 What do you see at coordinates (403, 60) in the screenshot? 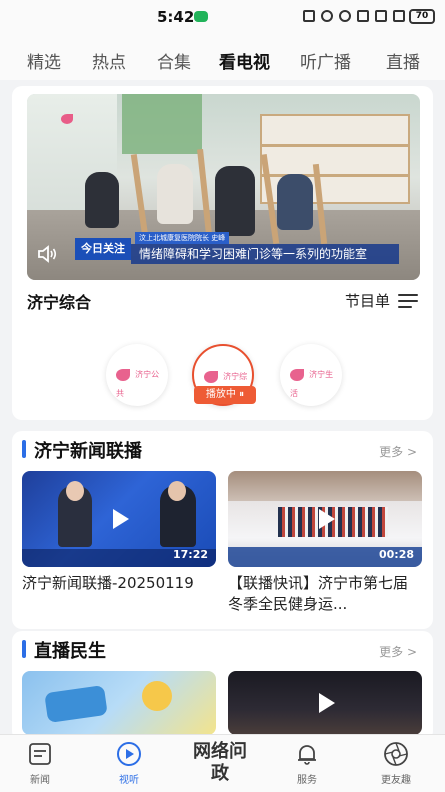
I see `tab-live: 直播` at bounding box center [403, 60].